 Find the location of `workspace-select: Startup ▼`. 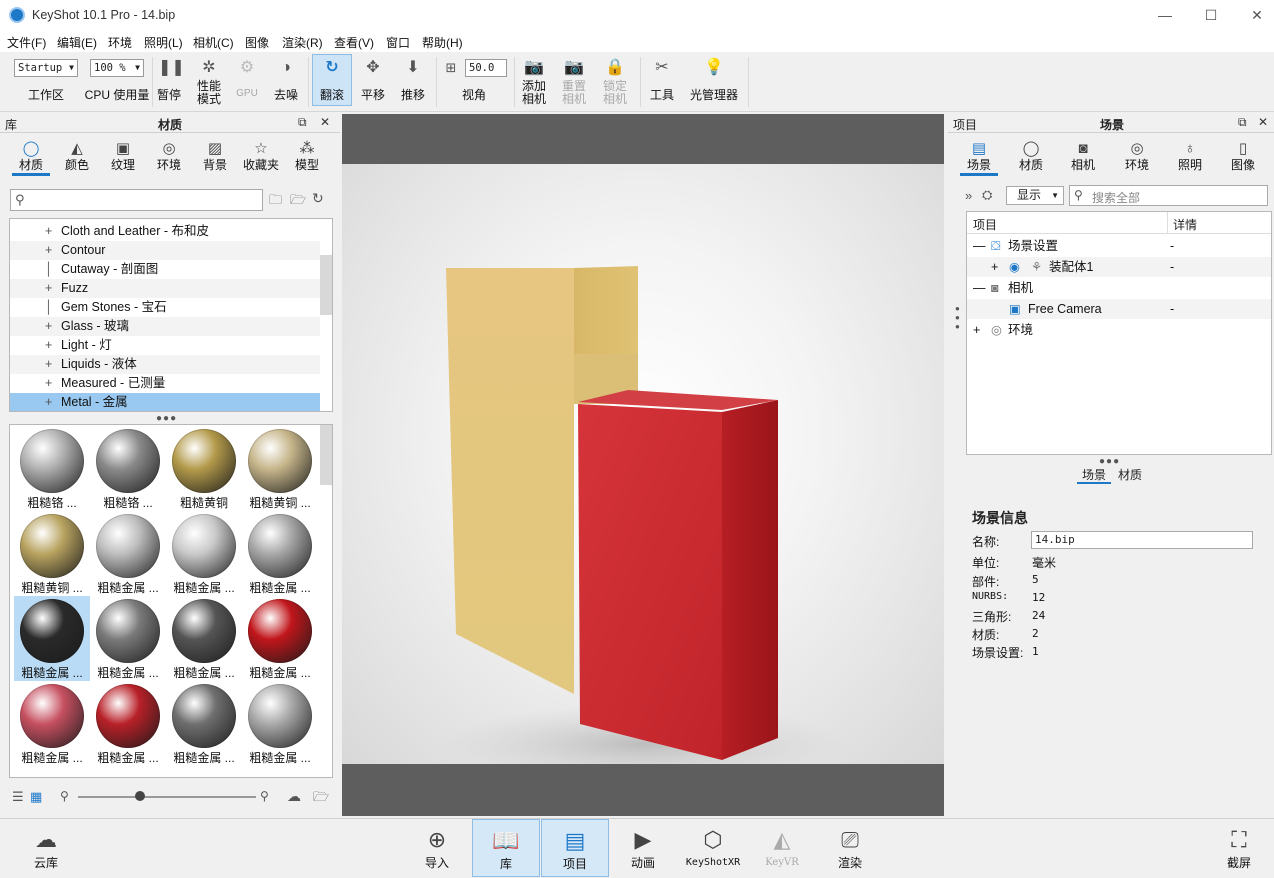

workspace-select: Startup ▼ is located at coordinates (46, 68).